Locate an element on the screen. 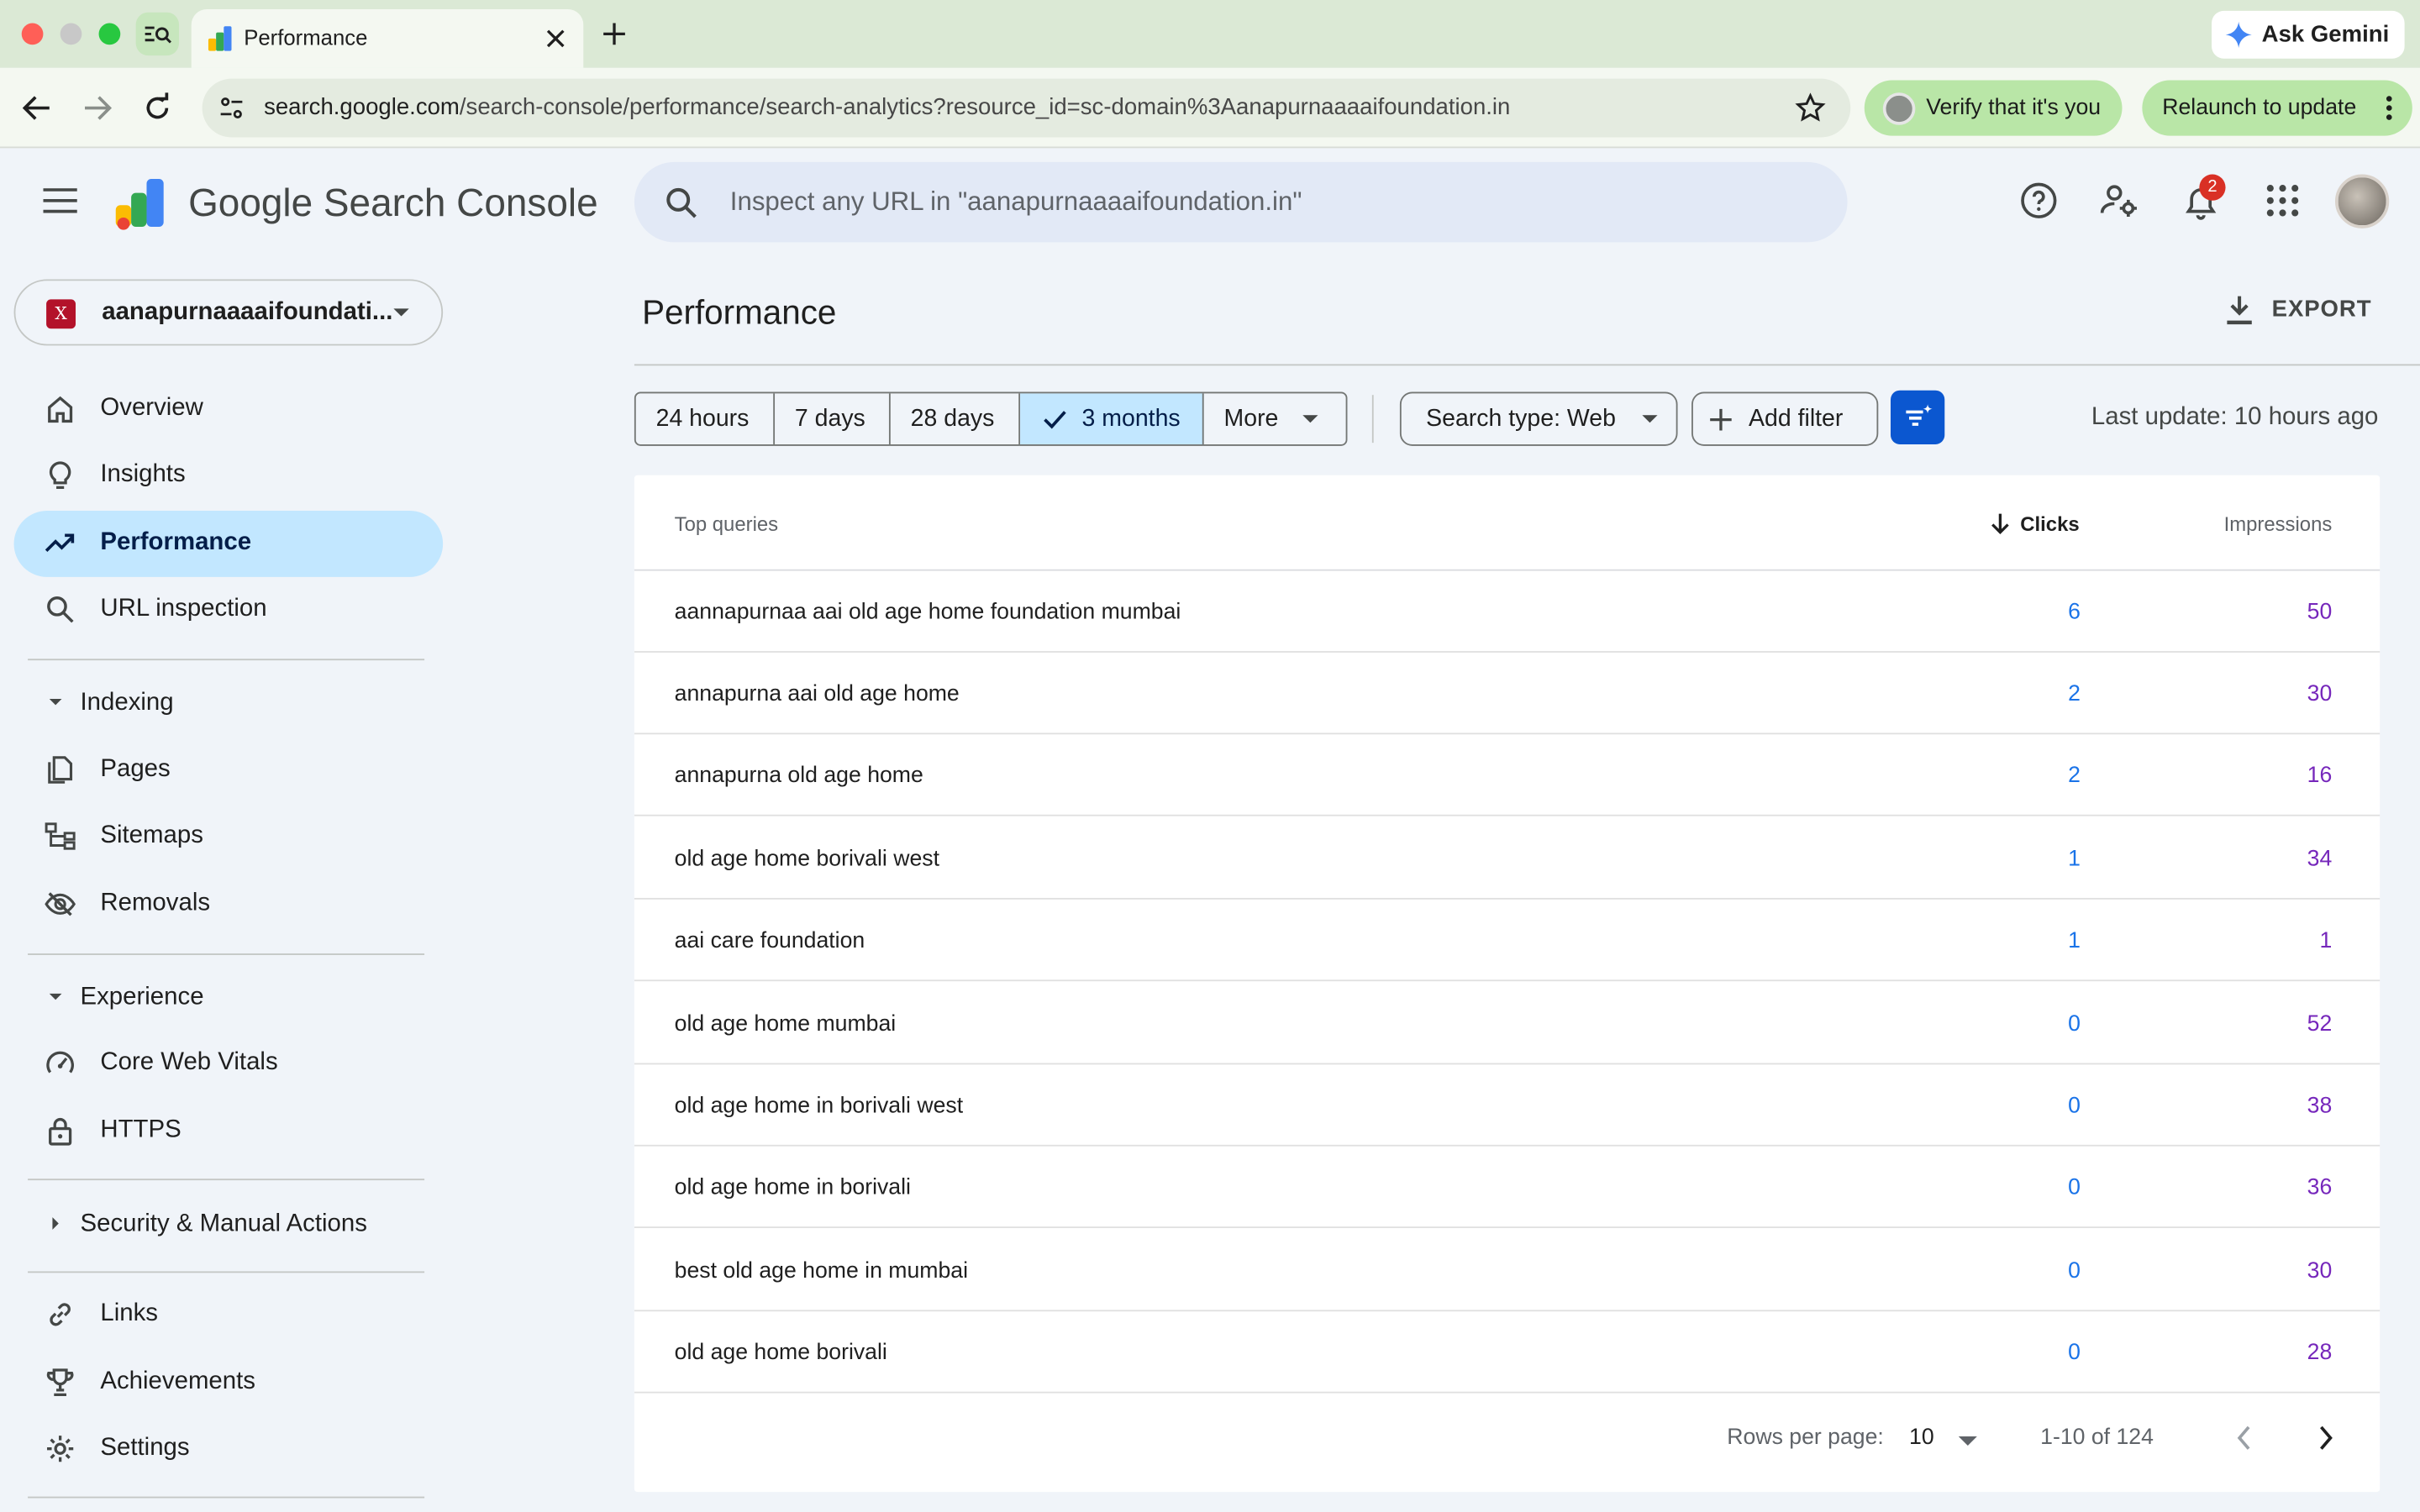 This screenshot has height=1512, width=2420. page-title: Performance is located at coordinates (739, 312).